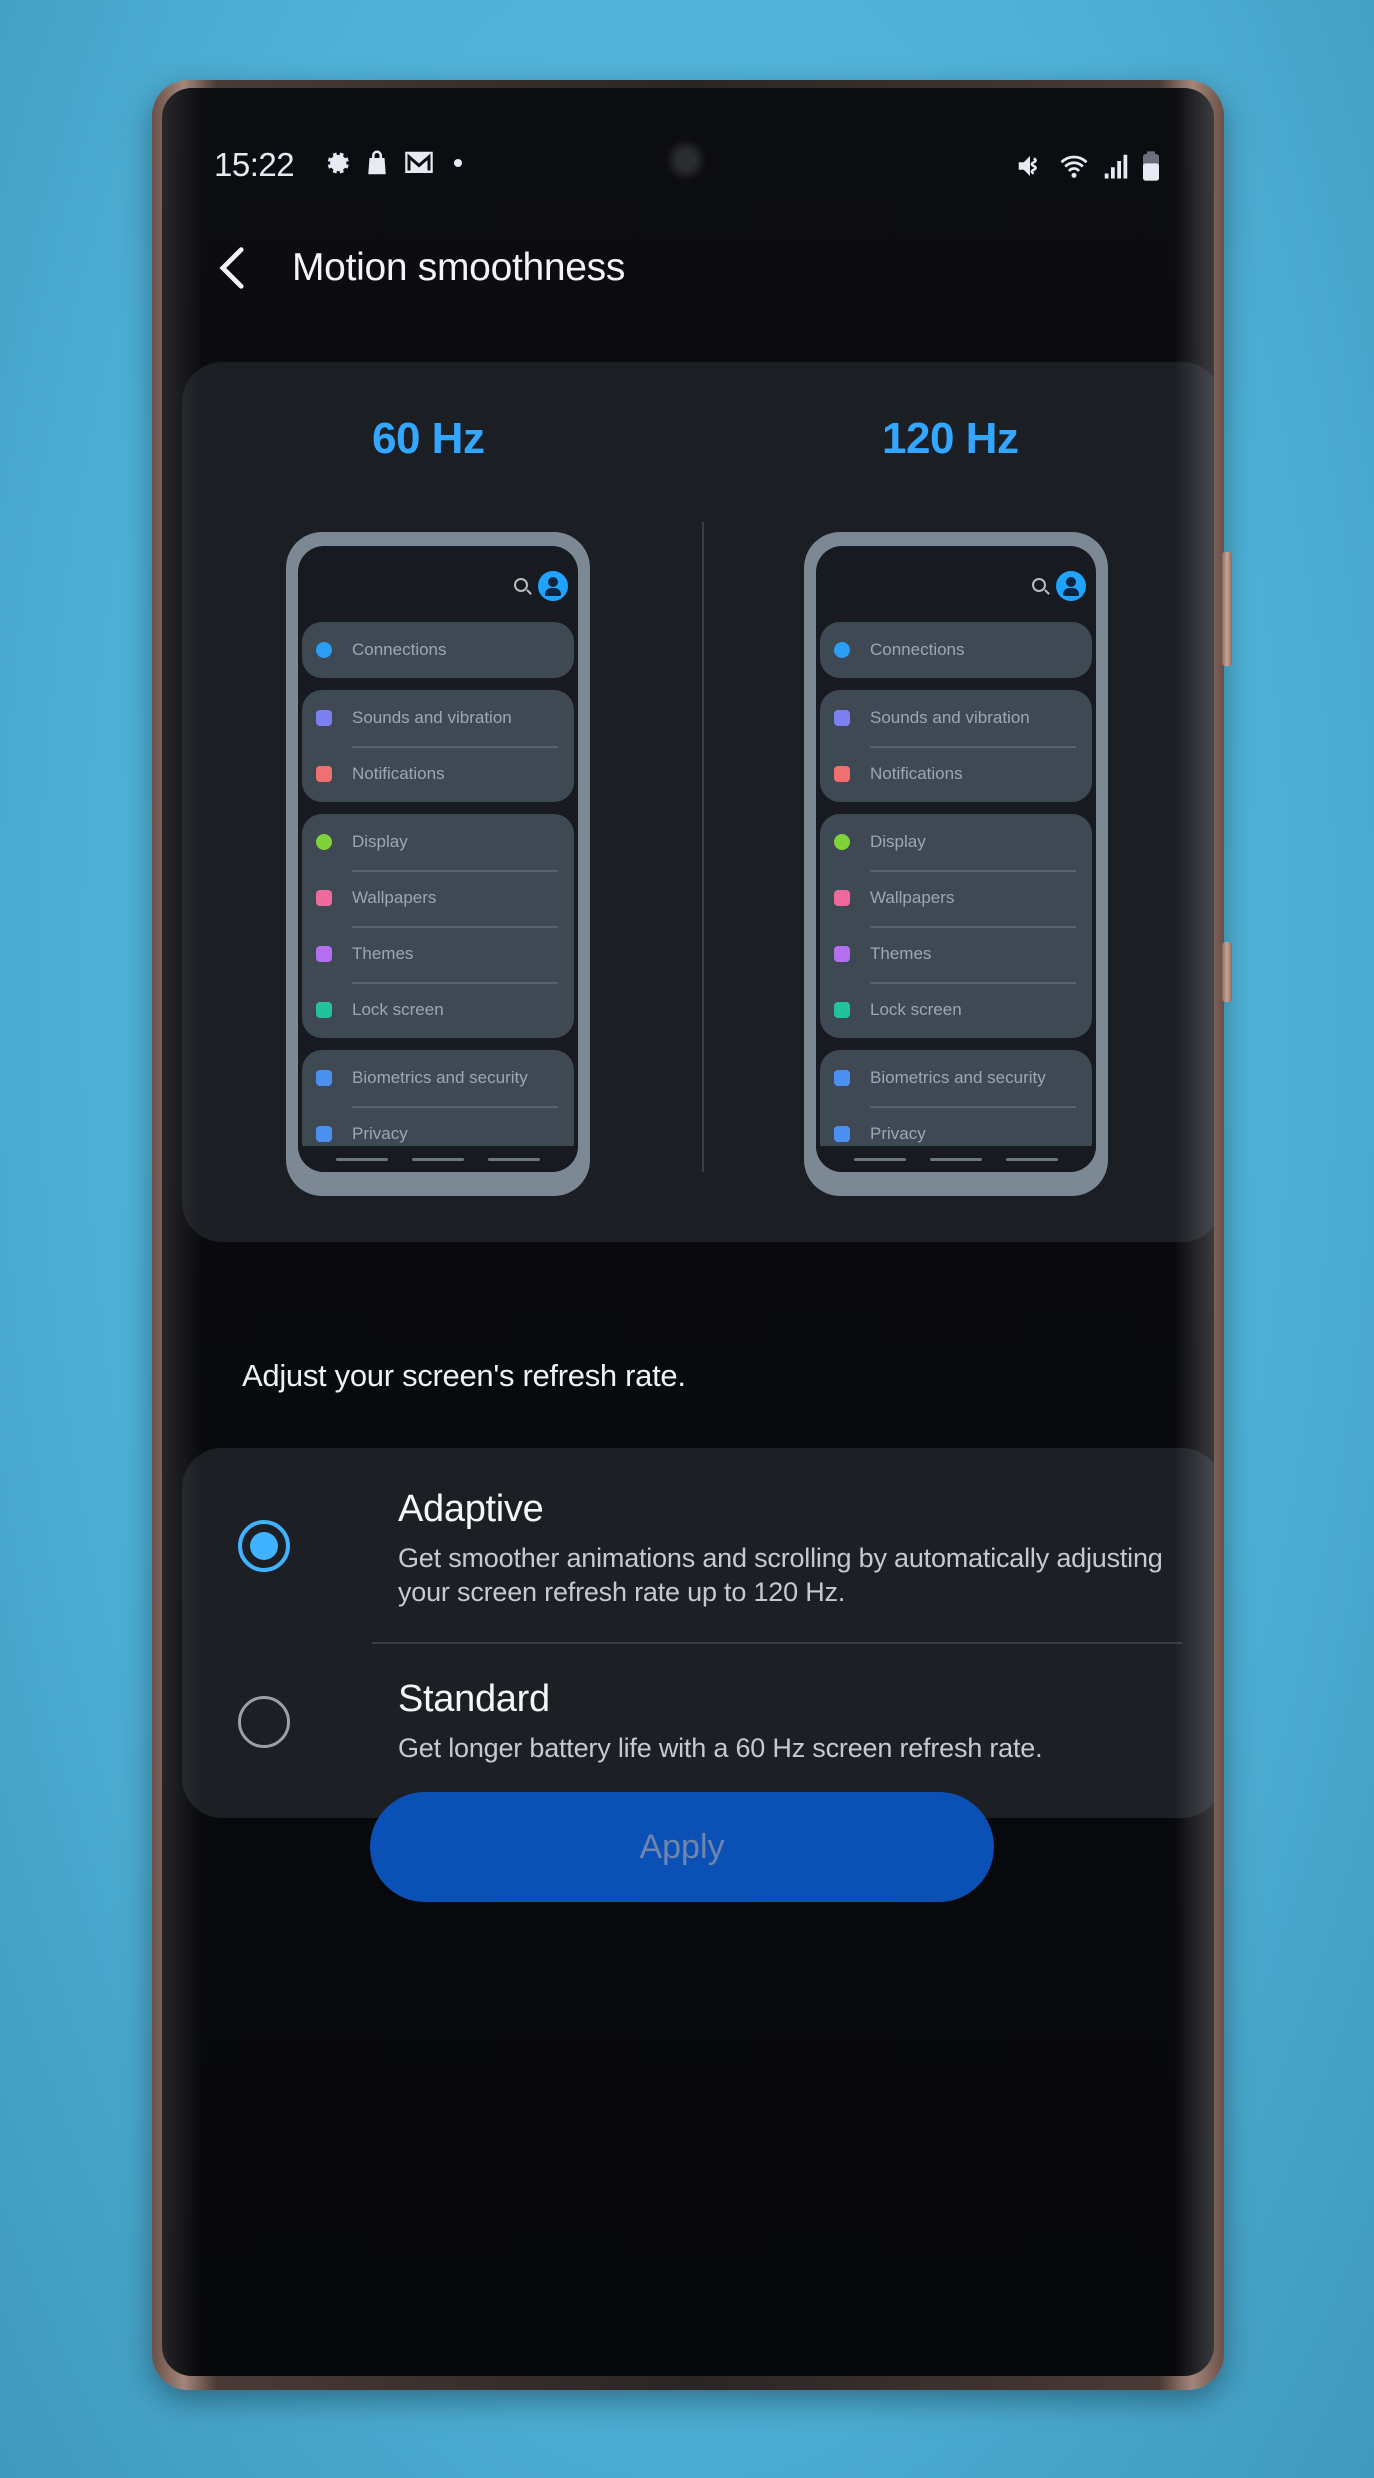  What do you see at coordinates (432, 717) in the screenshot?
I see `preview-settings-label: Sounds and vibration` at bounding box center [432, 717].